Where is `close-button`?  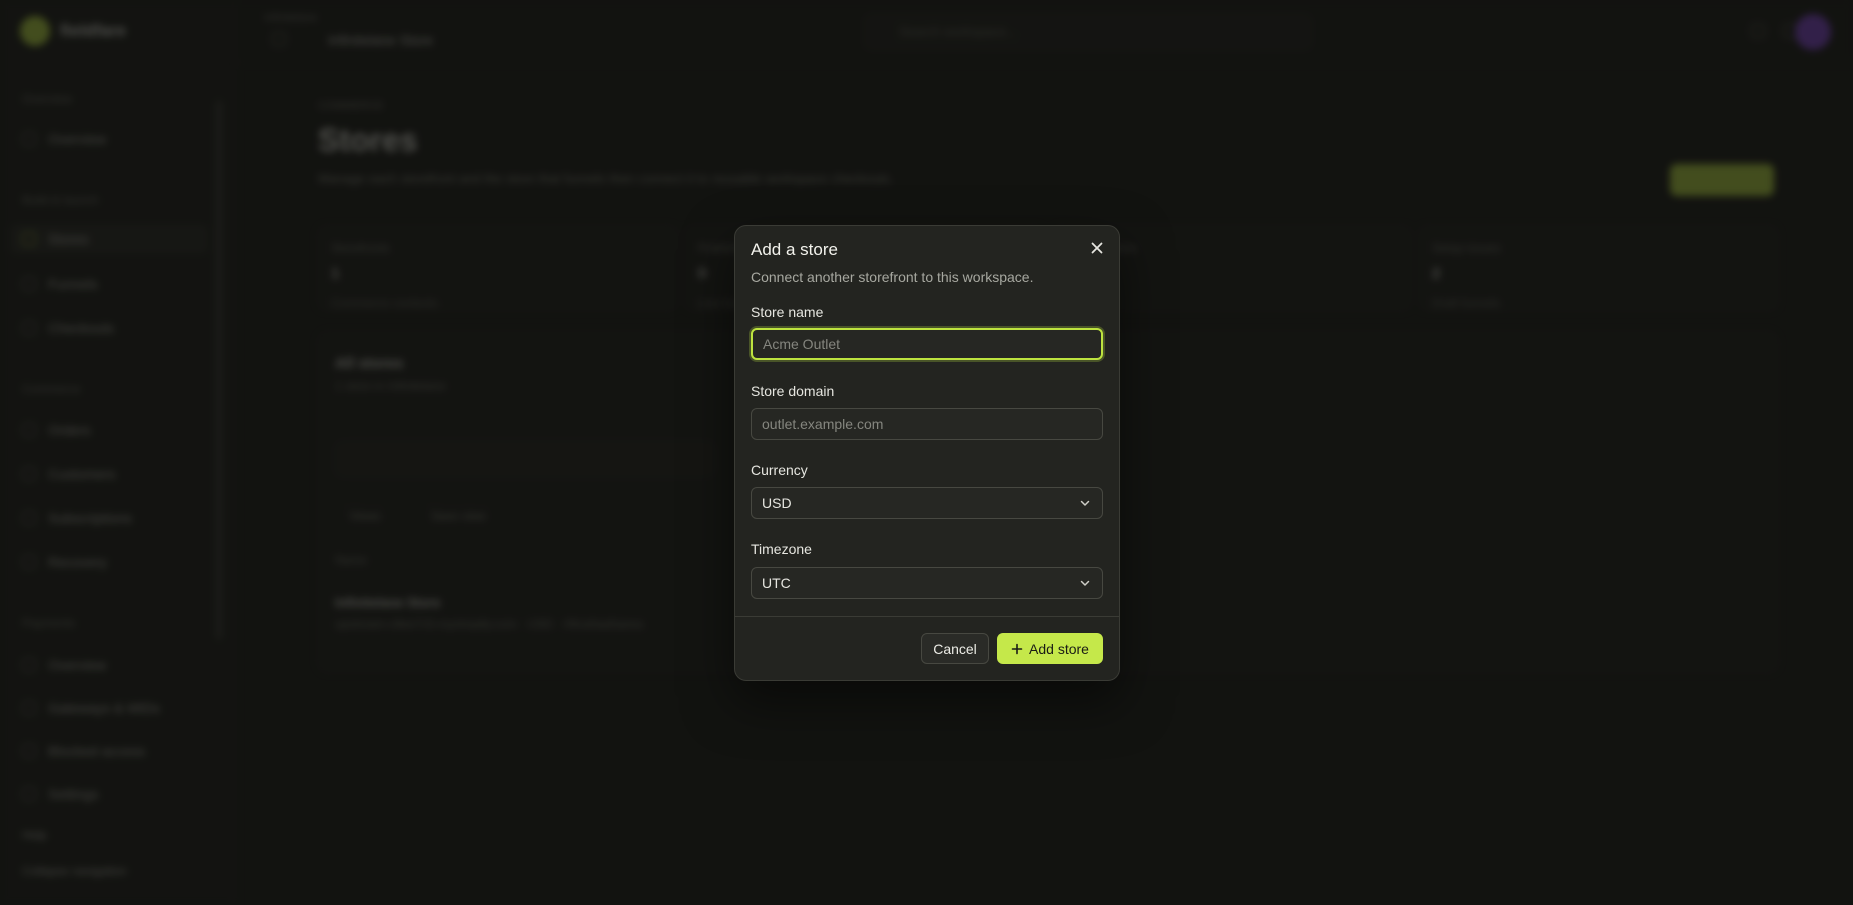 close-button is located at coordinates (1097, 248).